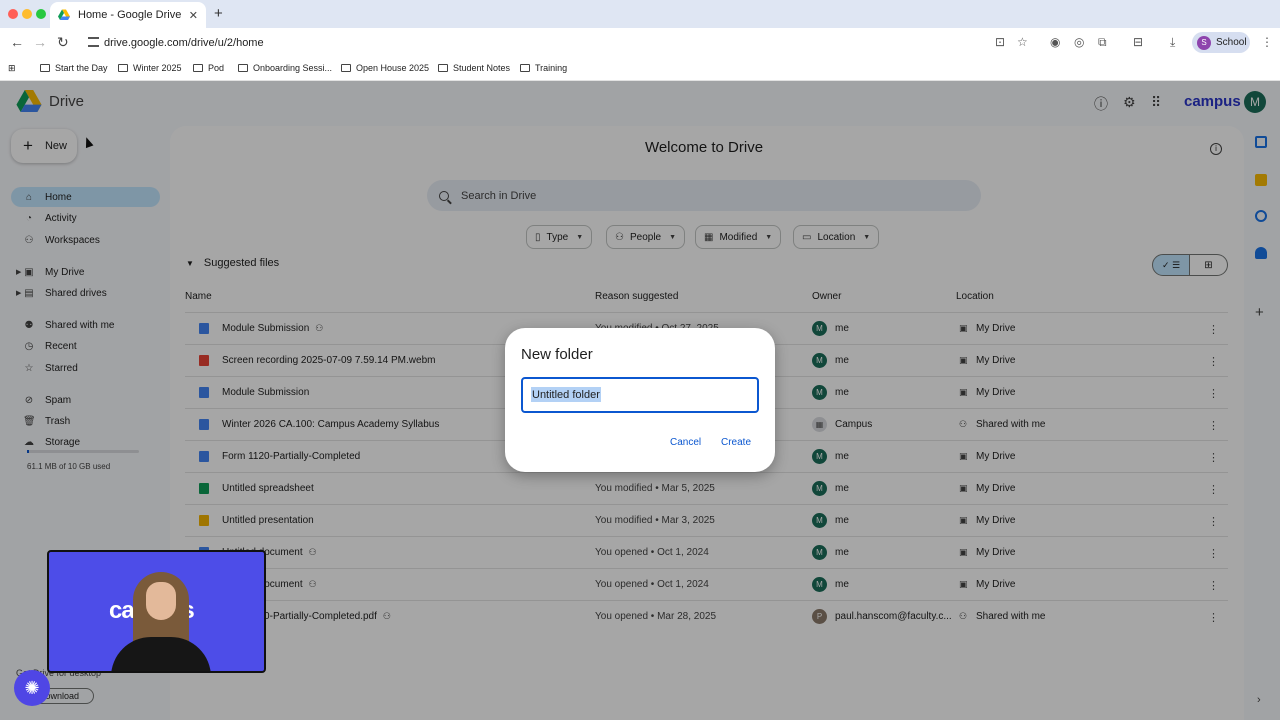 Image resolution: width=1280 pixels, height=720 pixels. Describe the element at coordinates (27, 14) in the screenshot. I see `minimize-window-button` at that location.